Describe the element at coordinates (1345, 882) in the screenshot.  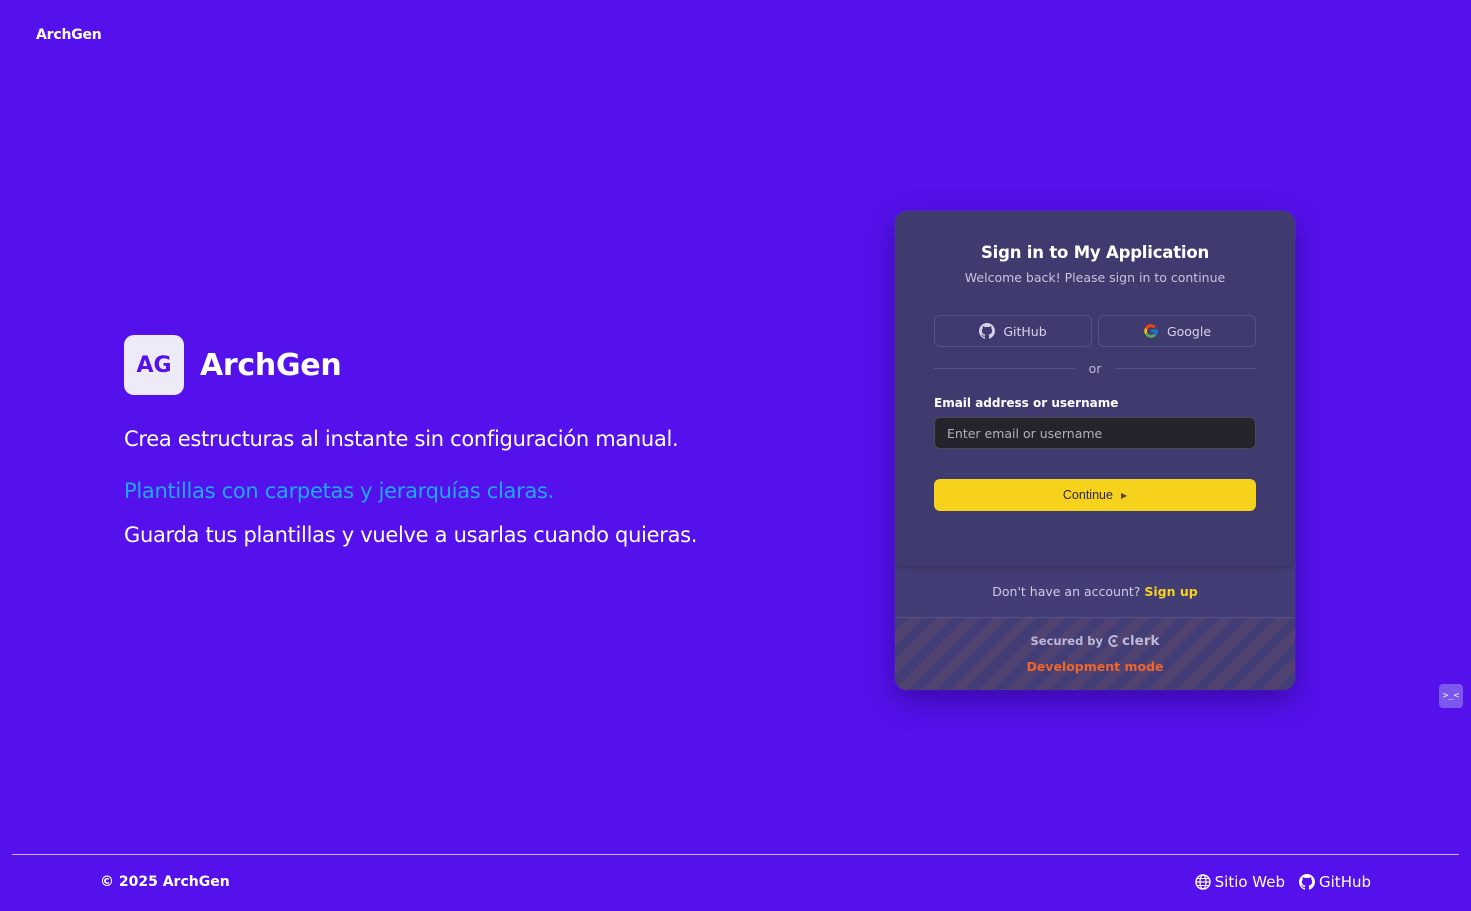
I see `github-link-label: GitHub` at that location.